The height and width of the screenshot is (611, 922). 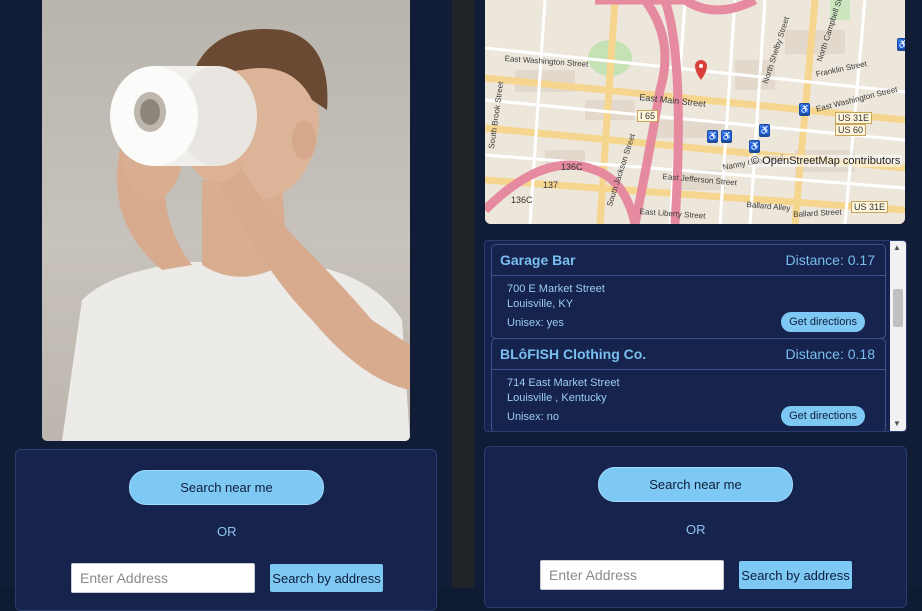 What do you see at coordinates (688, 354) in the screenshot?
I see `result-card-header: BLôFISH Clothing Co. Distance: 0.18` at bounding box center [688, 354].